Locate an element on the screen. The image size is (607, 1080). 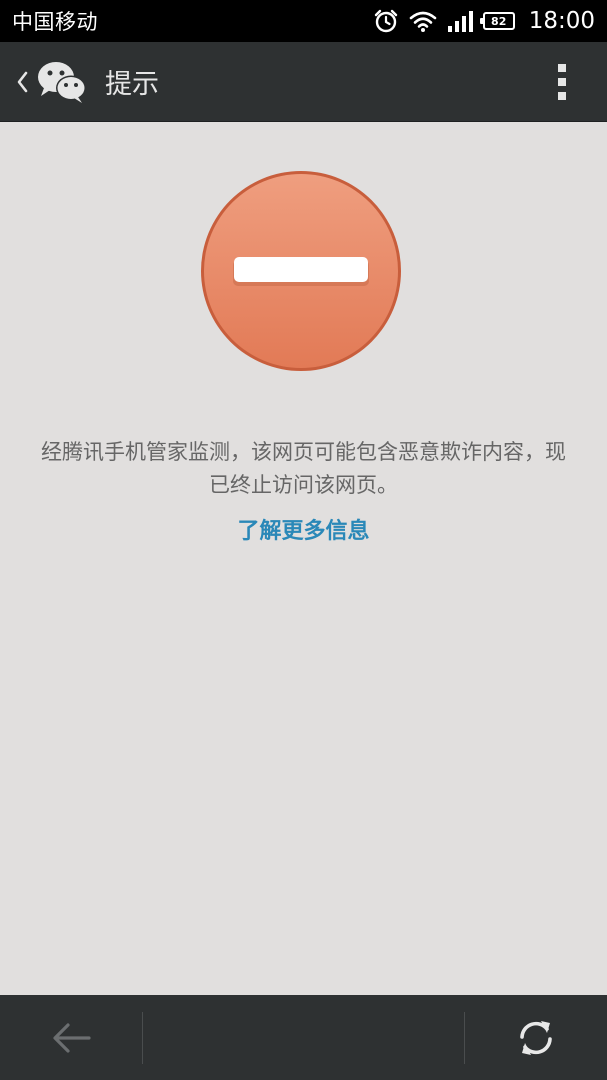
bottom-toolbar is located at coordinates (303, 1037).